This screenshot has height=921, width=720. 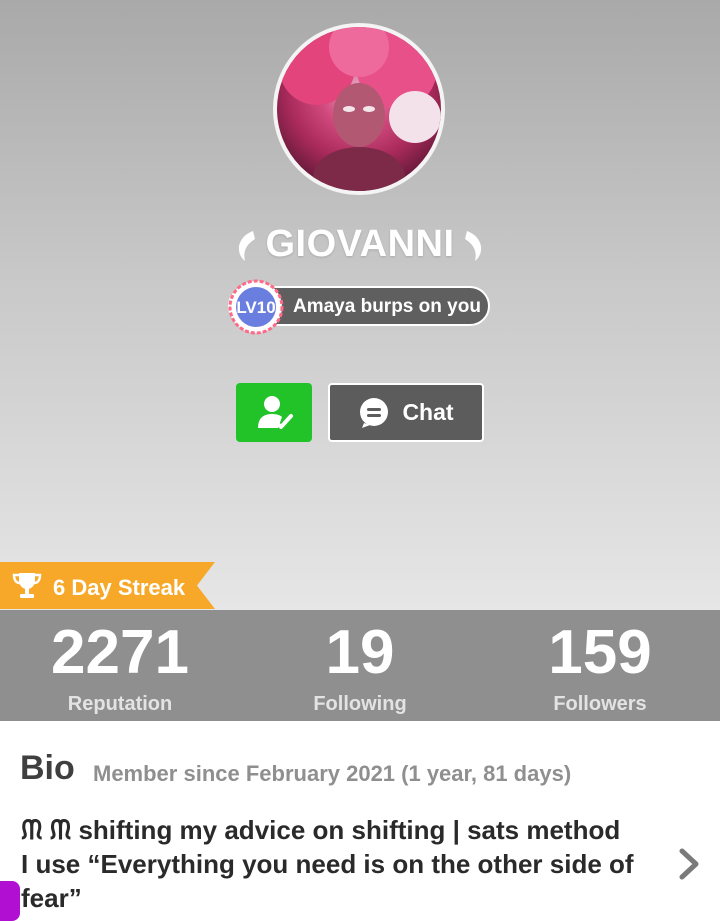 I want to click on stat-label: Following, so click(x=360, y=704).